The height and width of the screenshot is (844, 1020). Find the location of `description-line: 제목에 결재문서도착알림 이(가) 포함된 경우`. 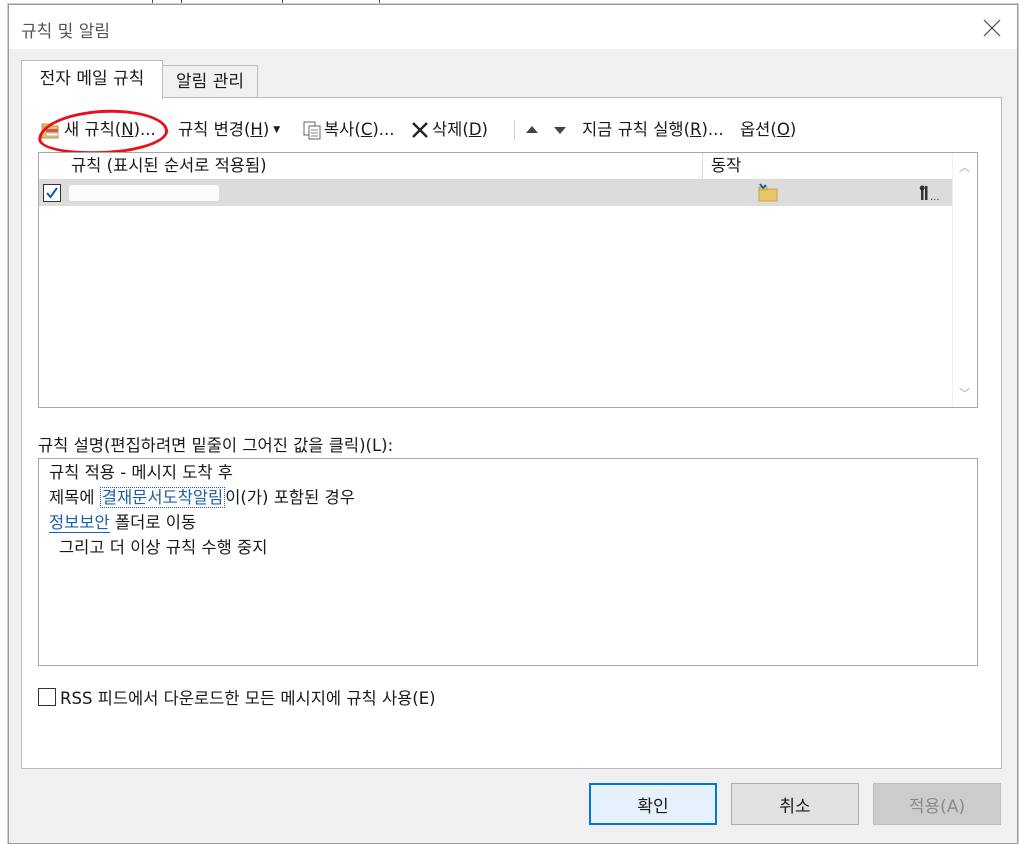

description-line: 제목에 결재문서도착알림 이(가) 포함된 경우 is located at coordinates (202, 498).